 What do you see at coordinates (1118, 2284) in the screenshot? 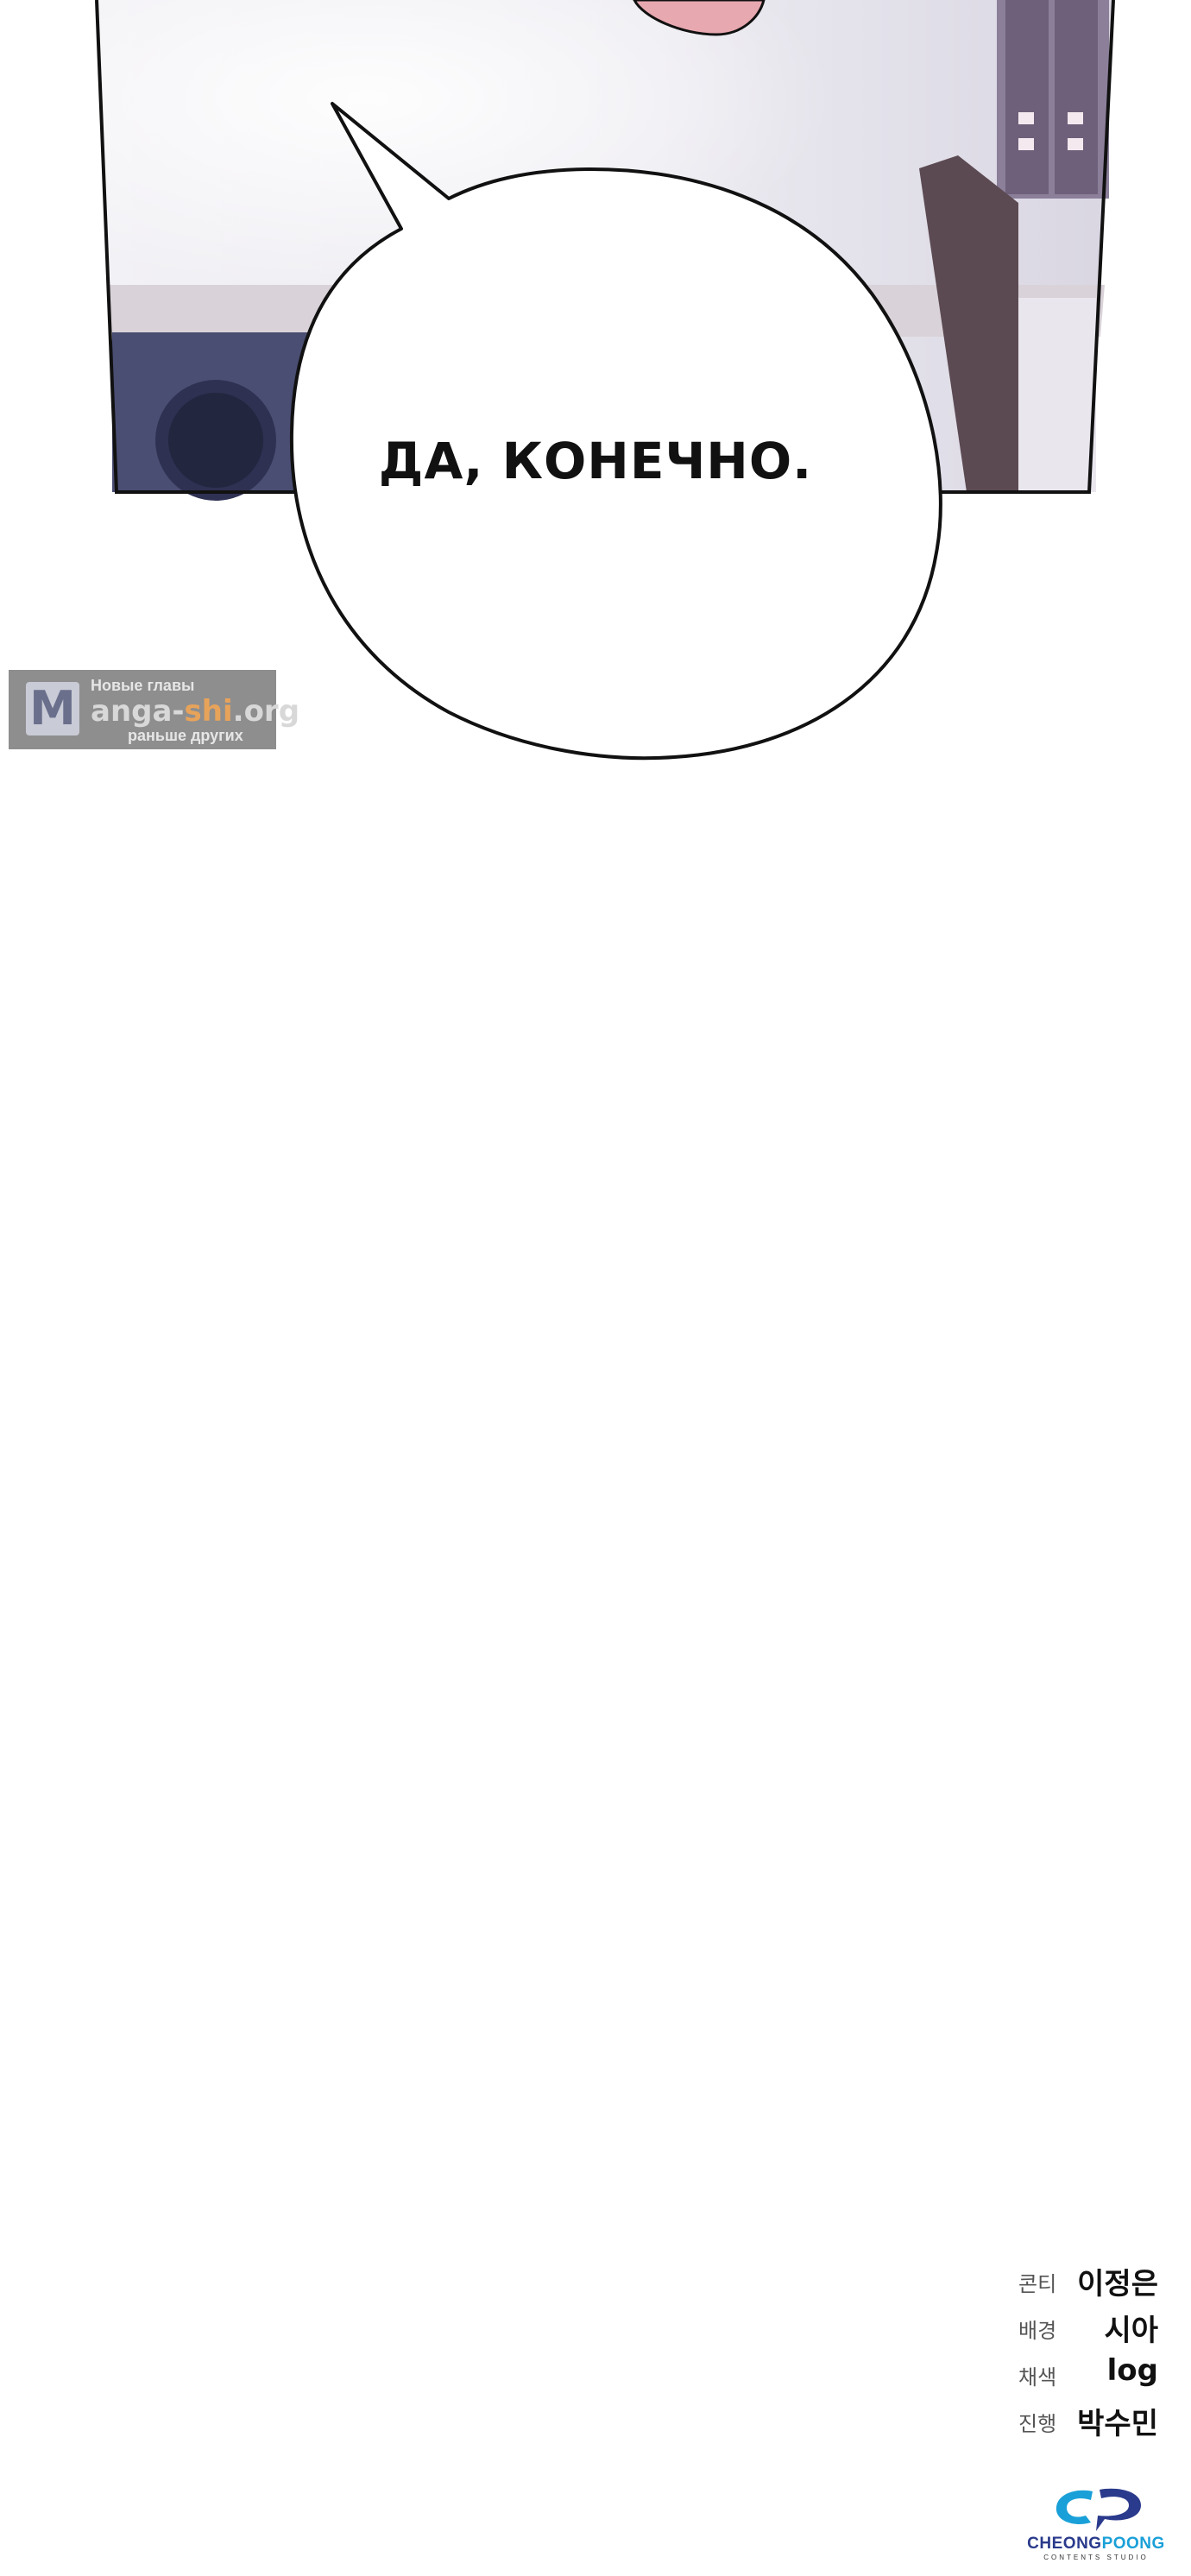
I see `credit-name: 이정은` at bounding box center [1118, 2284].